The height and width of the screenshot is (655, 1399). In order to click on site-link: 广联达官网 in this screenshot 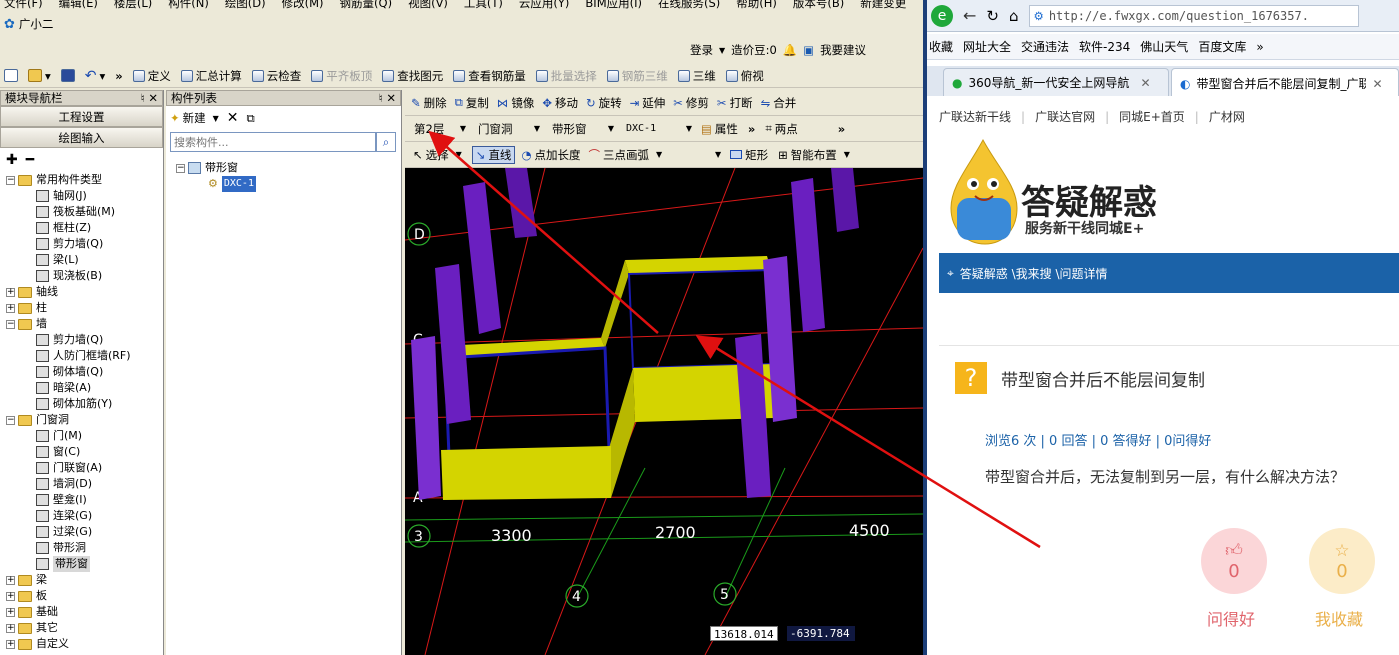, I will do `click(1065, 116)`.